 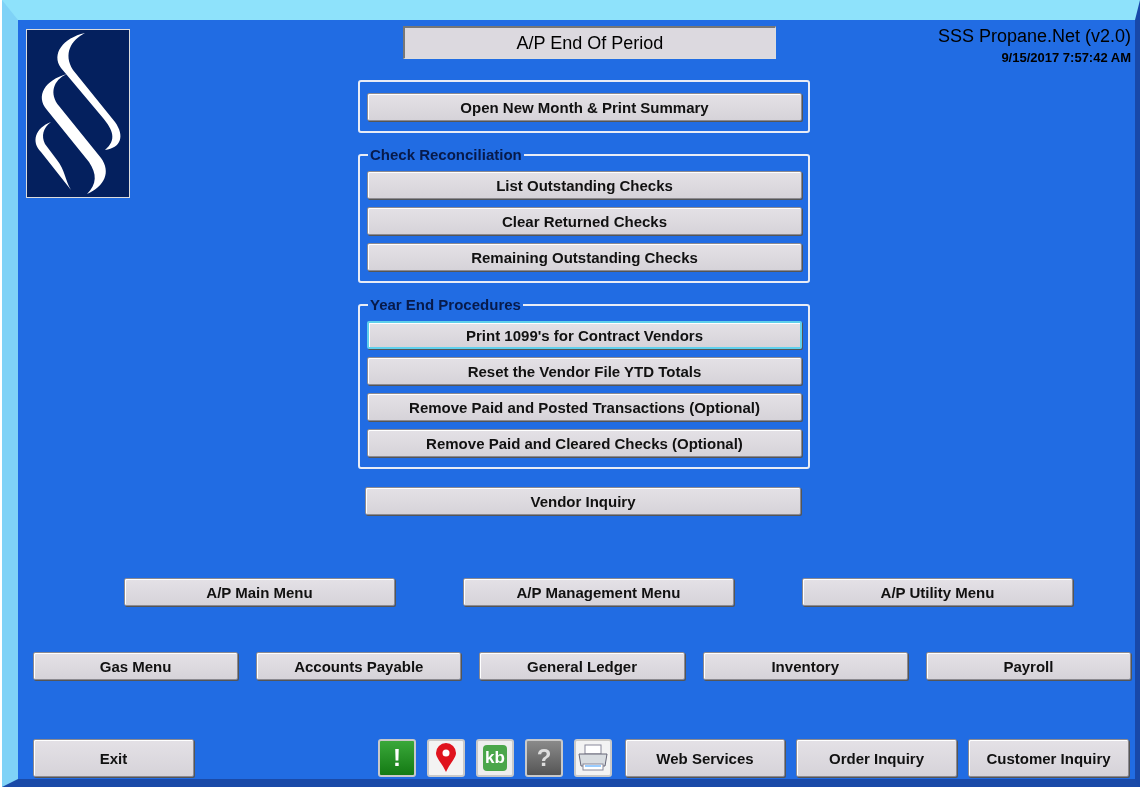 What do you see at coordinates (593, 758) in the screenshot?
I see `printer-icon` at bounding box center [593, 758].